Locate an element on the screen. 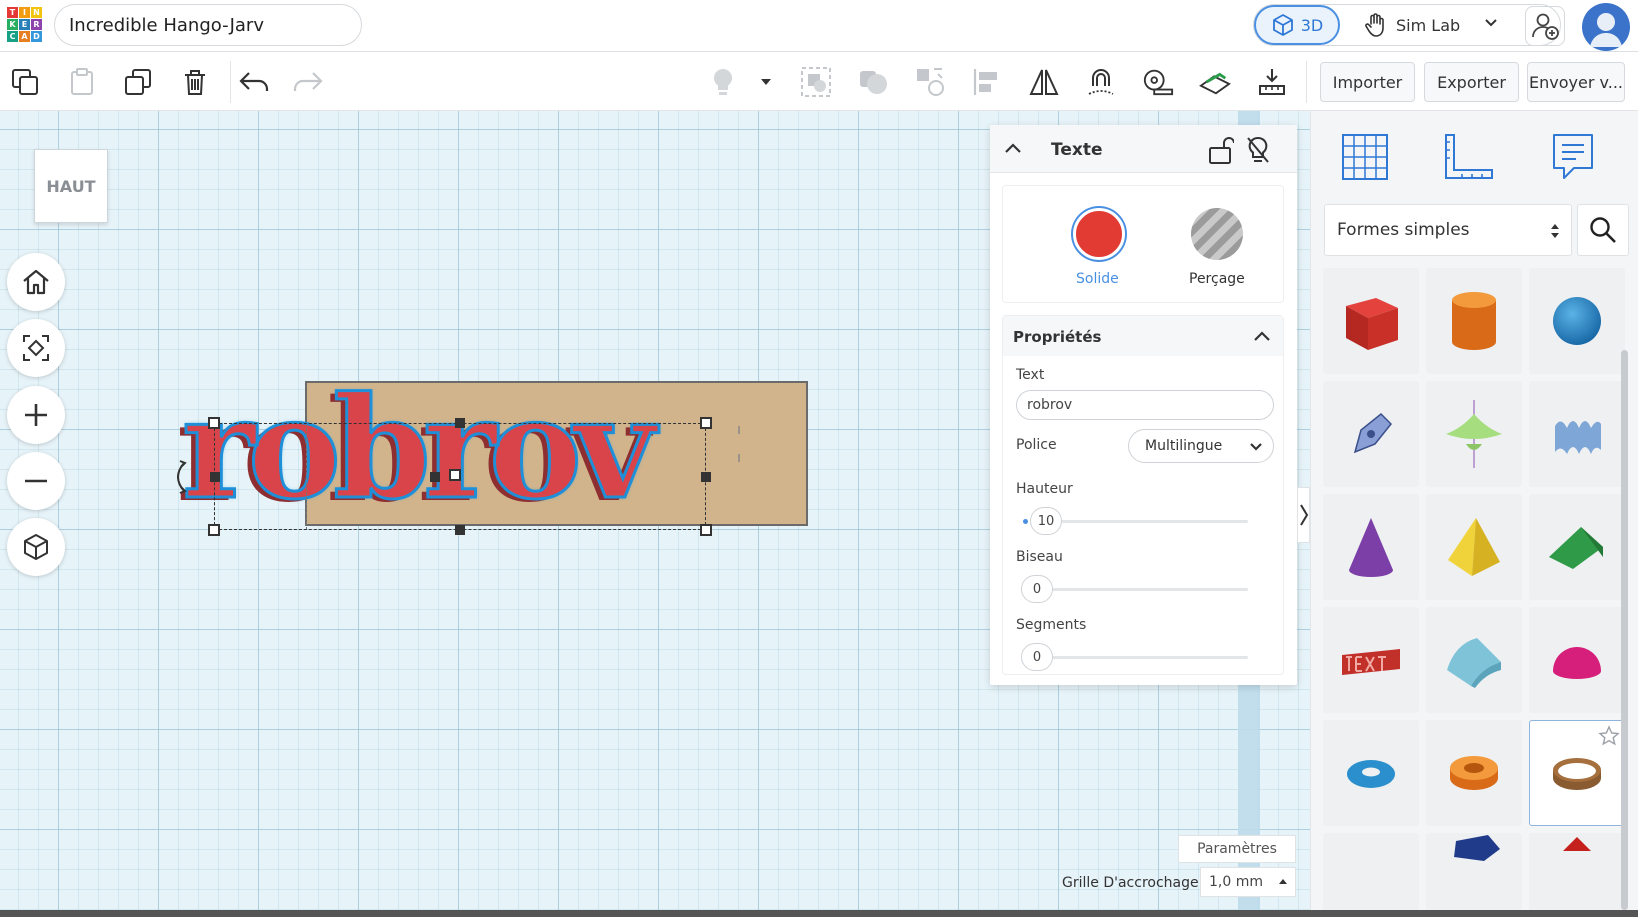  star-icon is located at coordinates (1609, 736).